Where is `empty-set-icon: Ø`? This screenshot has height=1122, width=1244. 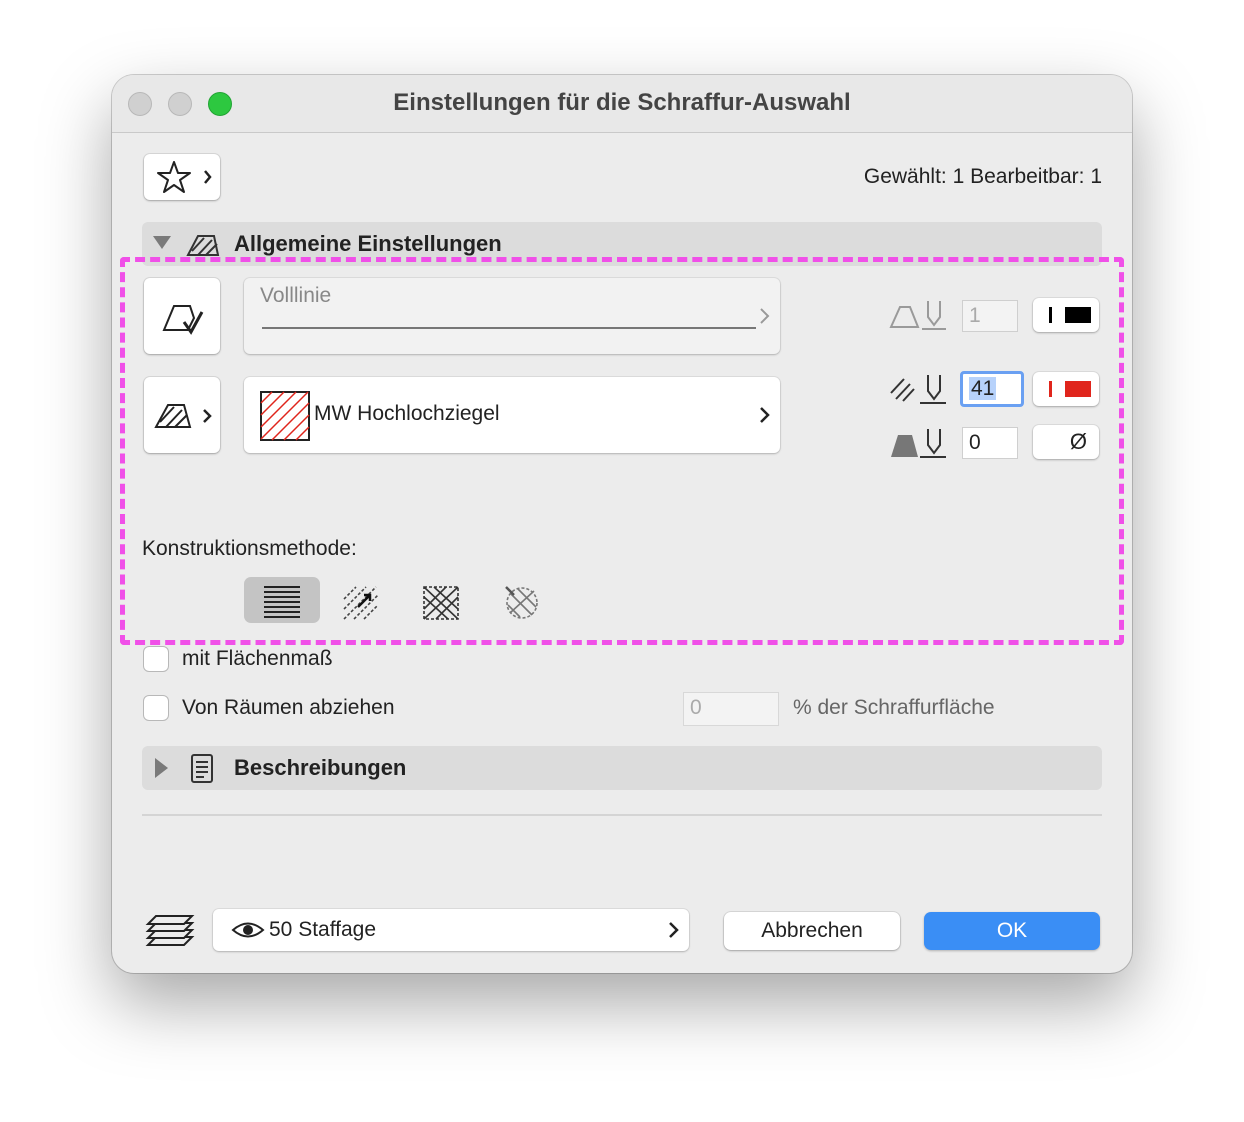
empty-set-icon: Ø is located at coordinates (1078, 441).